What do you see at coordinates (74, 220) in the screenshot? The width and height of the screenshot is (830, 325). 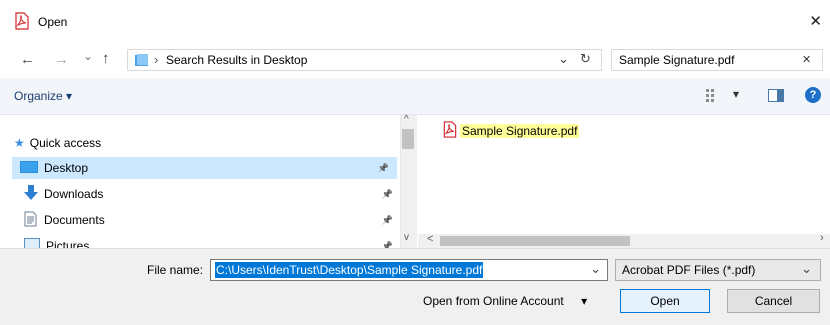 I see `sidebar-item-label: Documents` at bounding box center [74, 220].